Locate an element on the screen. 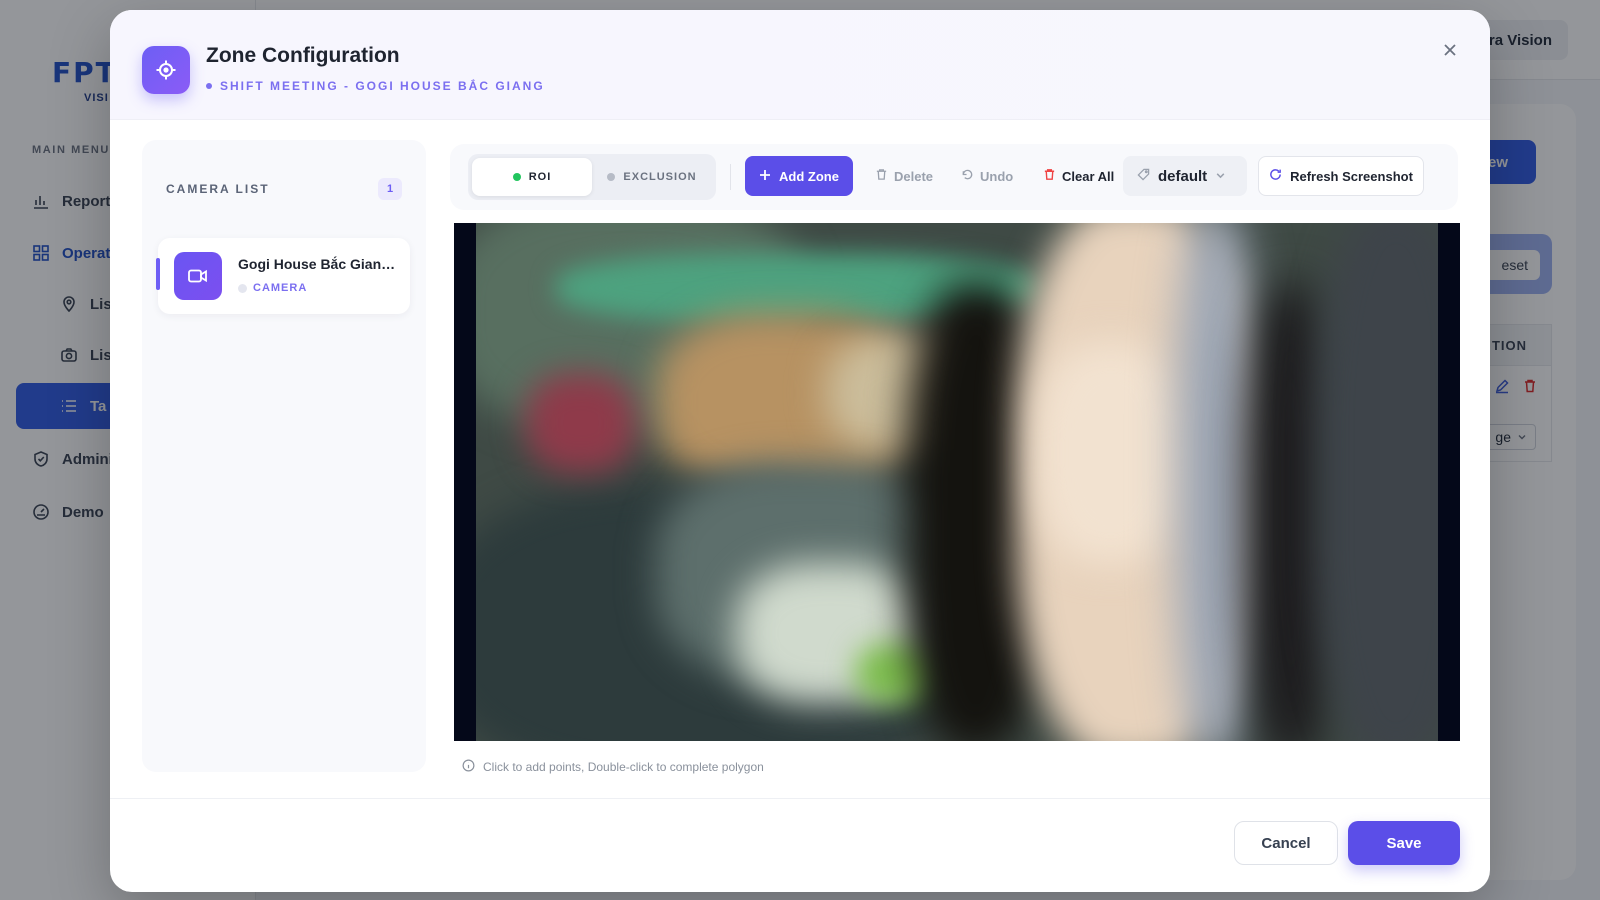 This screenshot has height=900, width=1600. chevron-down-icon is located at coordinates (1220, 176).